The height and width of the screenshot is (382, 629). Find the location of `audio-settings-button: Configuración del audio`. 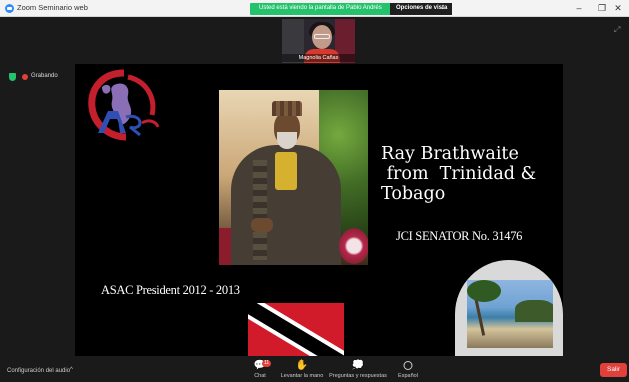

audio-settings-button: Configuración del audio is located at coordinates (38, 371).